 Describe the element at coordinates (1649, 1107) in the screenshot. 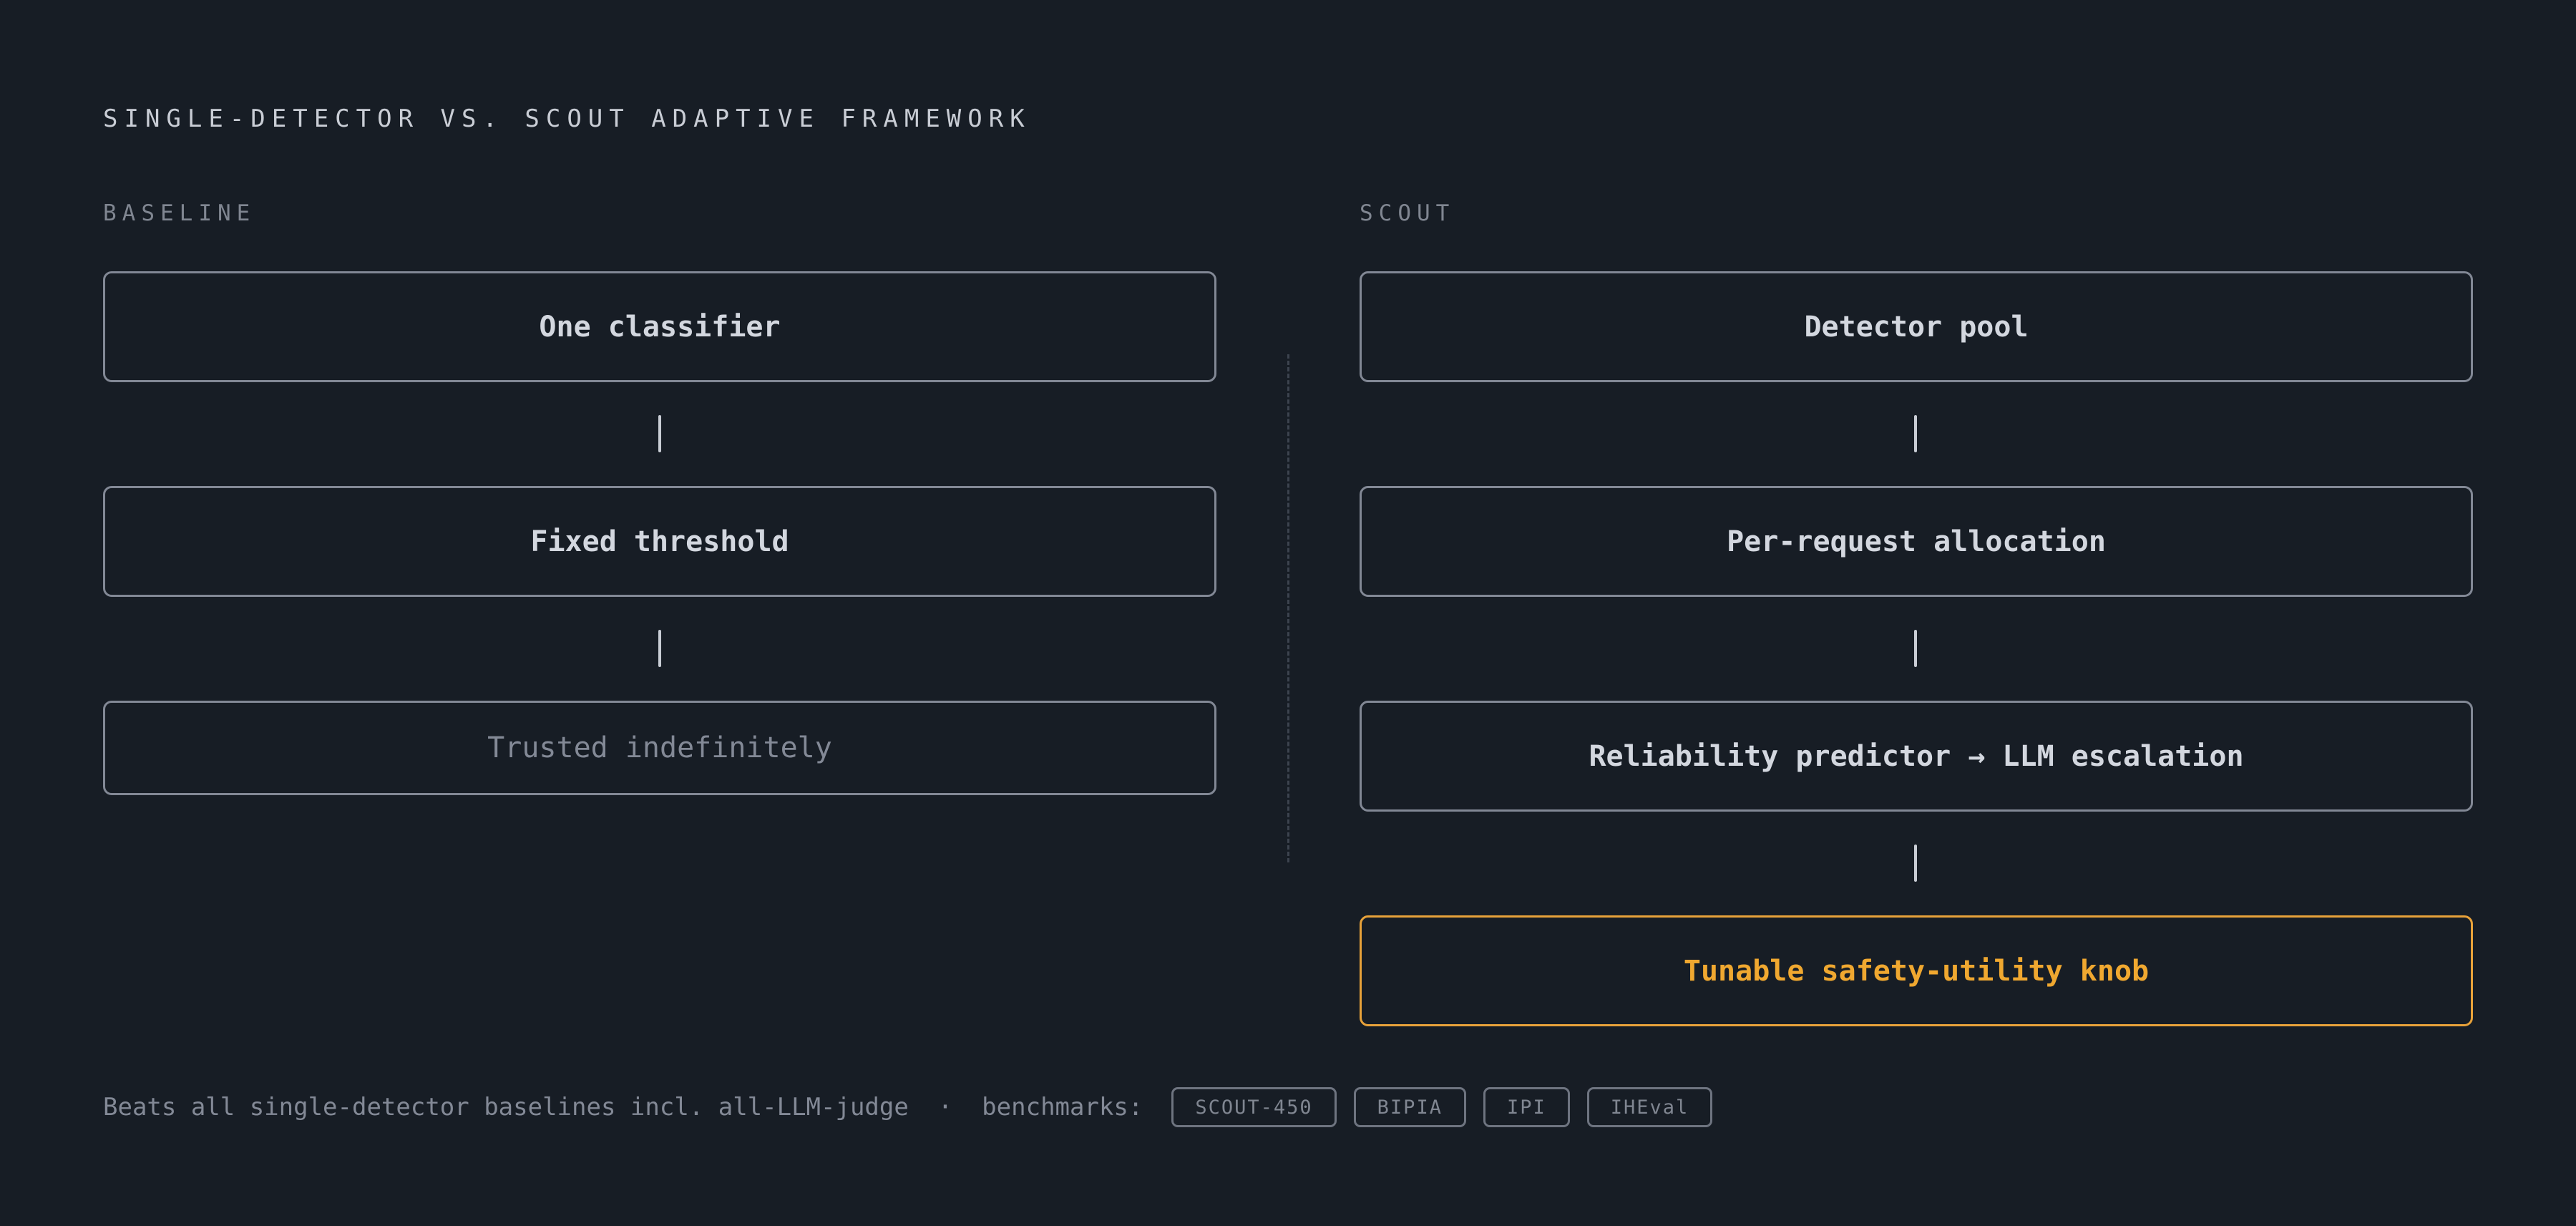

I see `benchmark-chip-iheval: IHEval` at that location.